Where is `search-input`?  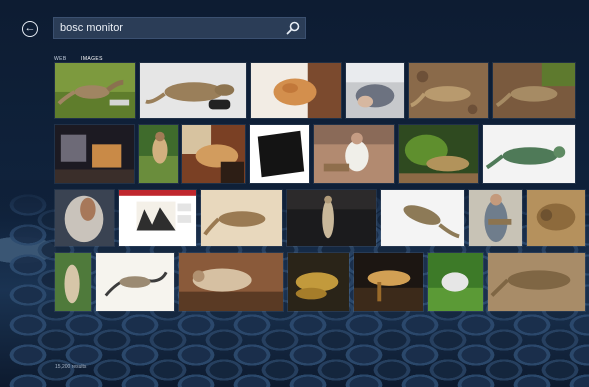
search-input is located at coordinates (170, 28).